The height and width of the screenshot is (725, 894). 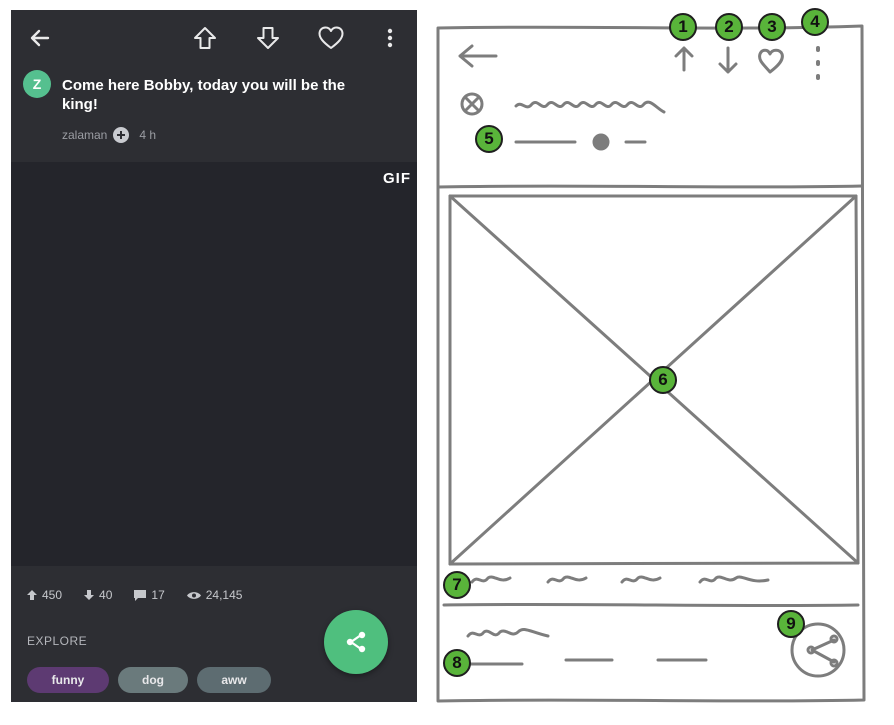 What do you see at coordinates (224, 595) in the screenshot?
I see `view-count-value: 24,145` at bounding box center [224, 595].